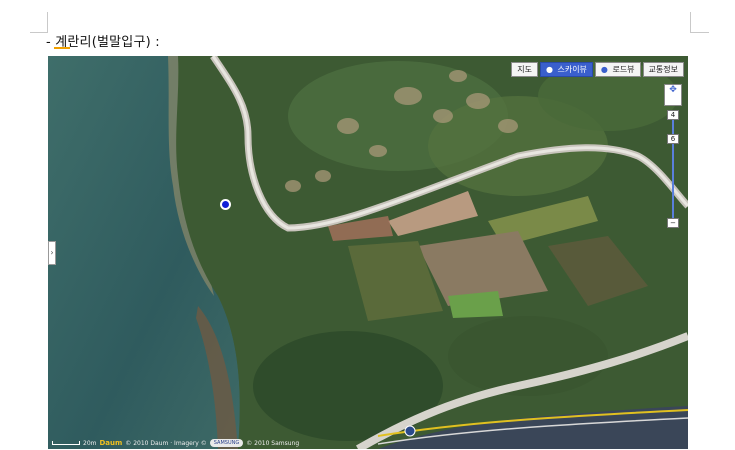  Describe the element at coordinates (90, 443) in the screenshot. I see `scale-label: 20m` at that location.